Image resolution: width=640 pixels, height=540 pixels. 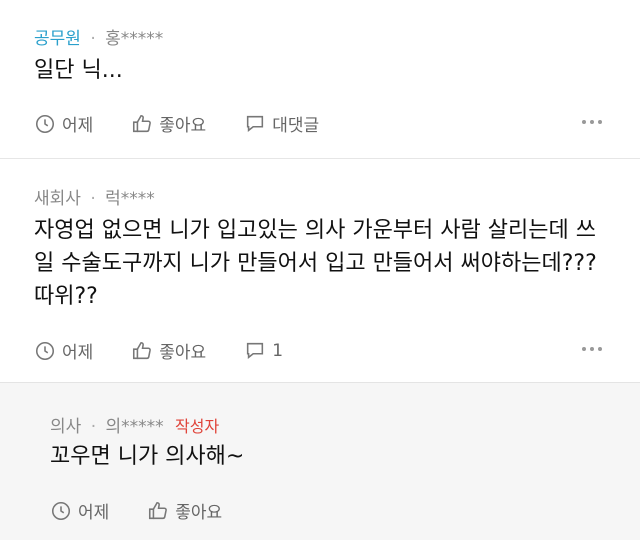 I want to click on reply-button: 대댓글, so click(x=281, y=123).